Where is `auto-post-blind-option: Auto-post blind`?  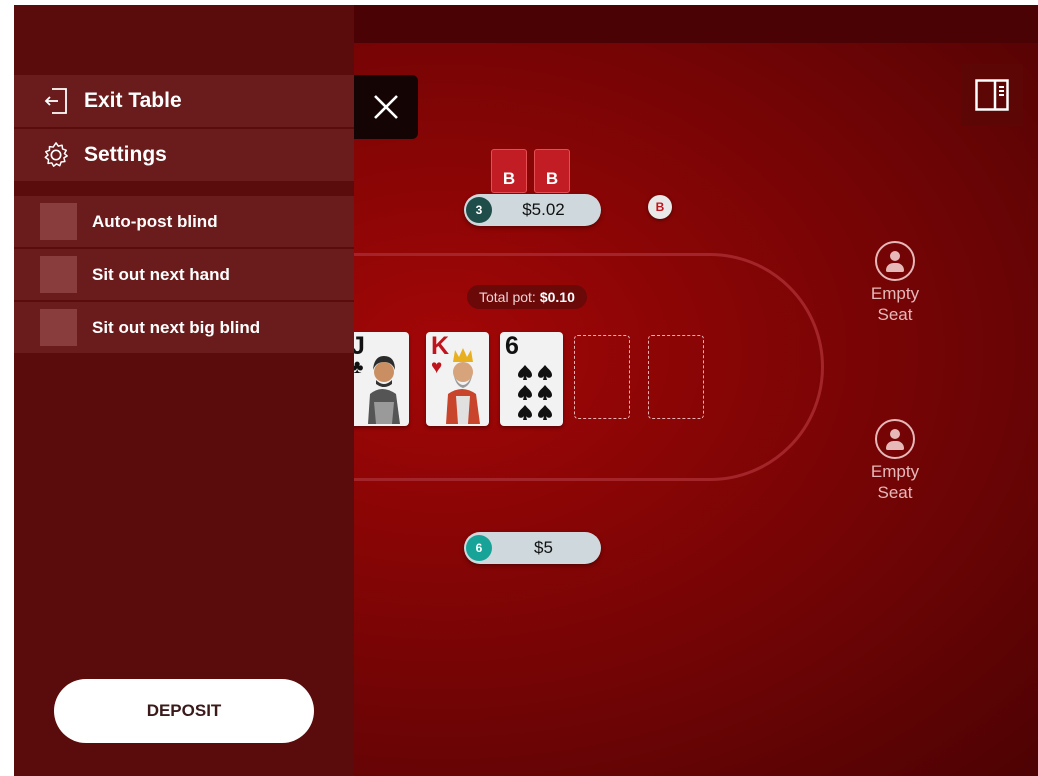
auto-post-blind-option: Auto-post blind is located at coordinates (184, 221).